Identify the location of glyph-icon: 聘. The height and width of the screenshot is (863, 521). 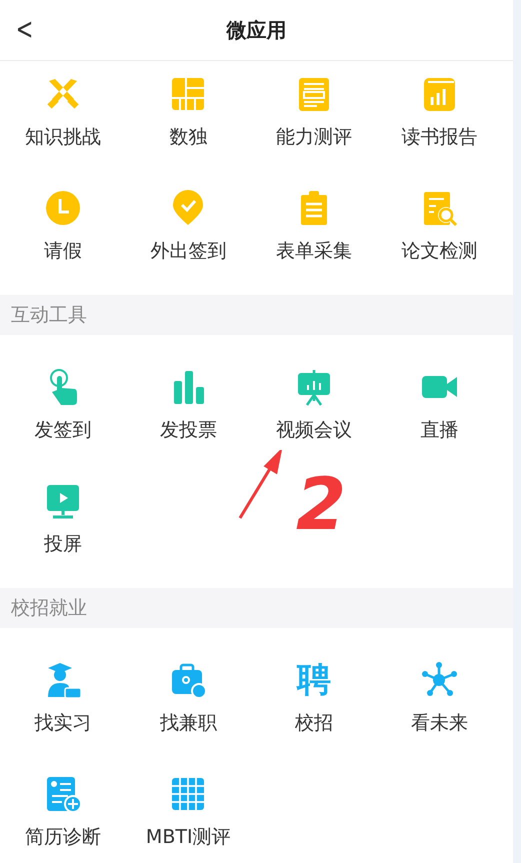
(313, 680).